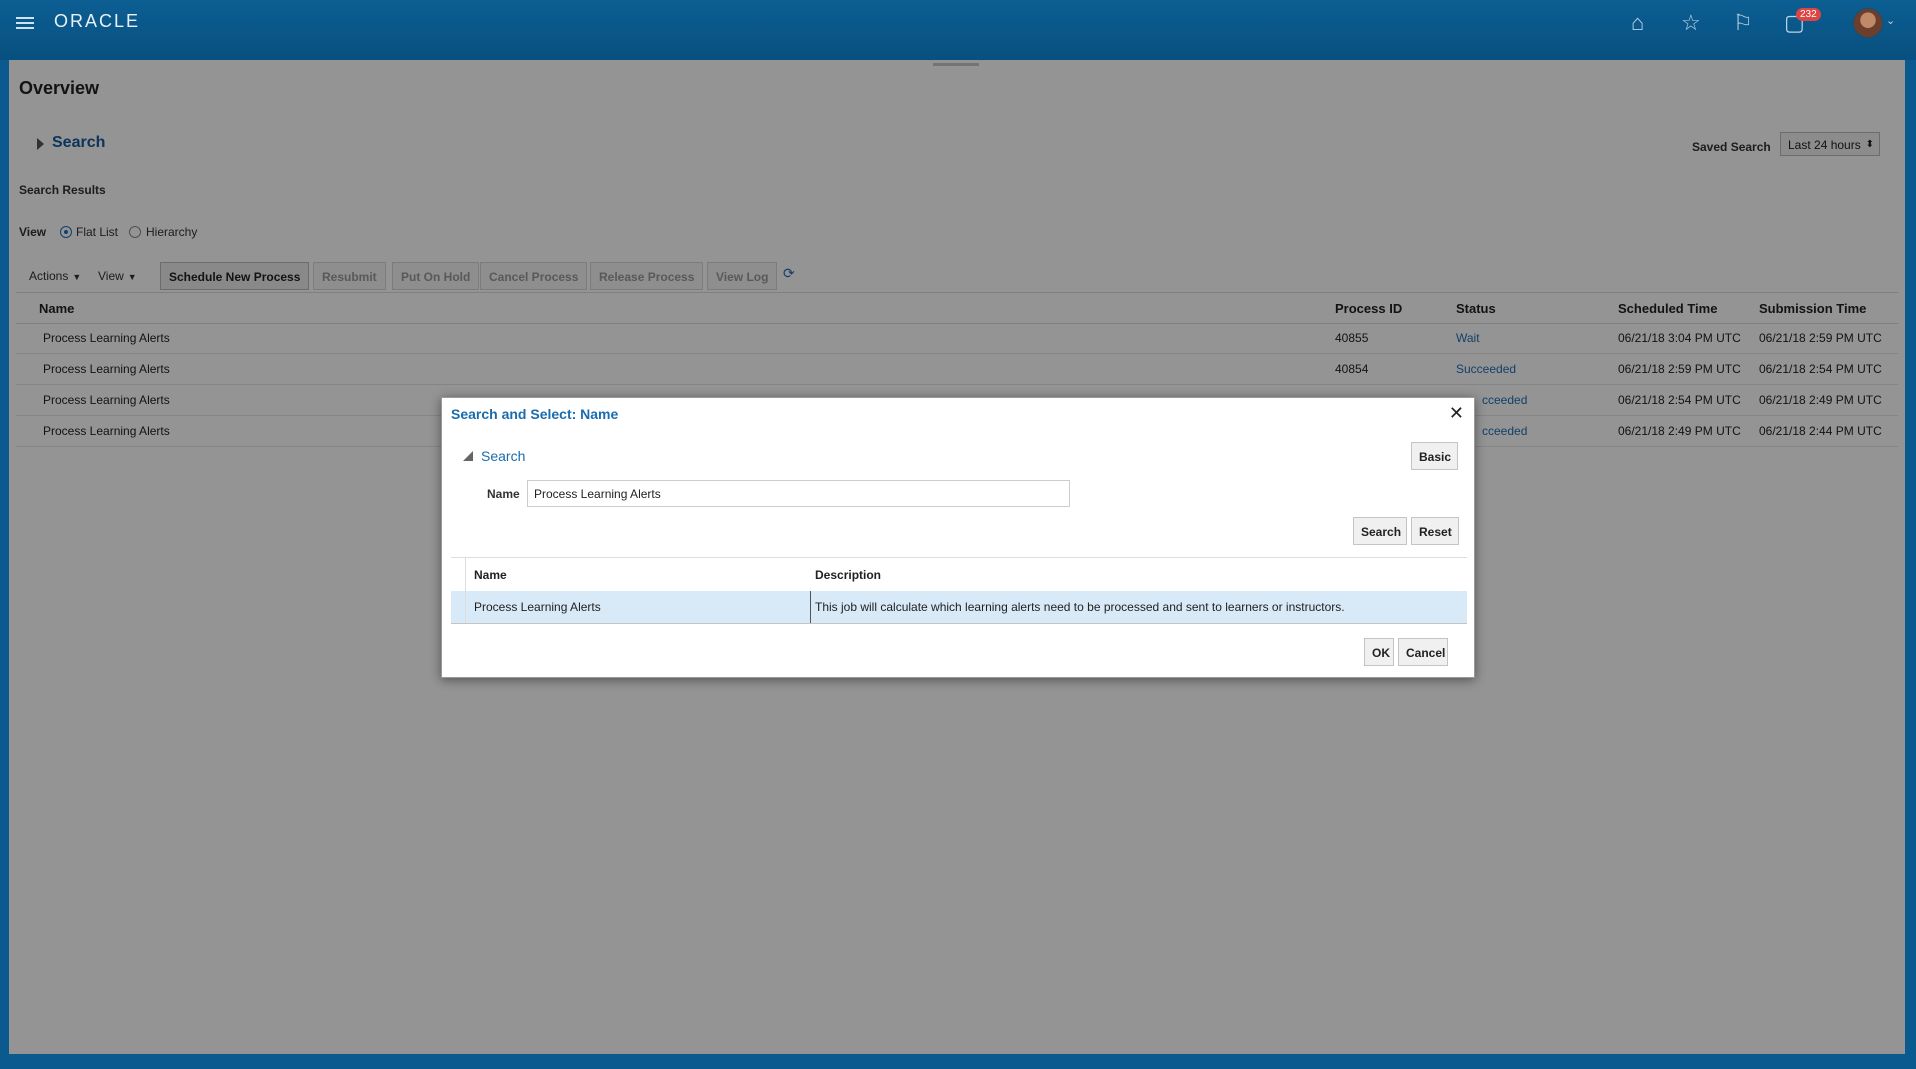  Describe the element at coordinates (1691, 23) in the screenshot. I see `star-icon: ☆` at that location.